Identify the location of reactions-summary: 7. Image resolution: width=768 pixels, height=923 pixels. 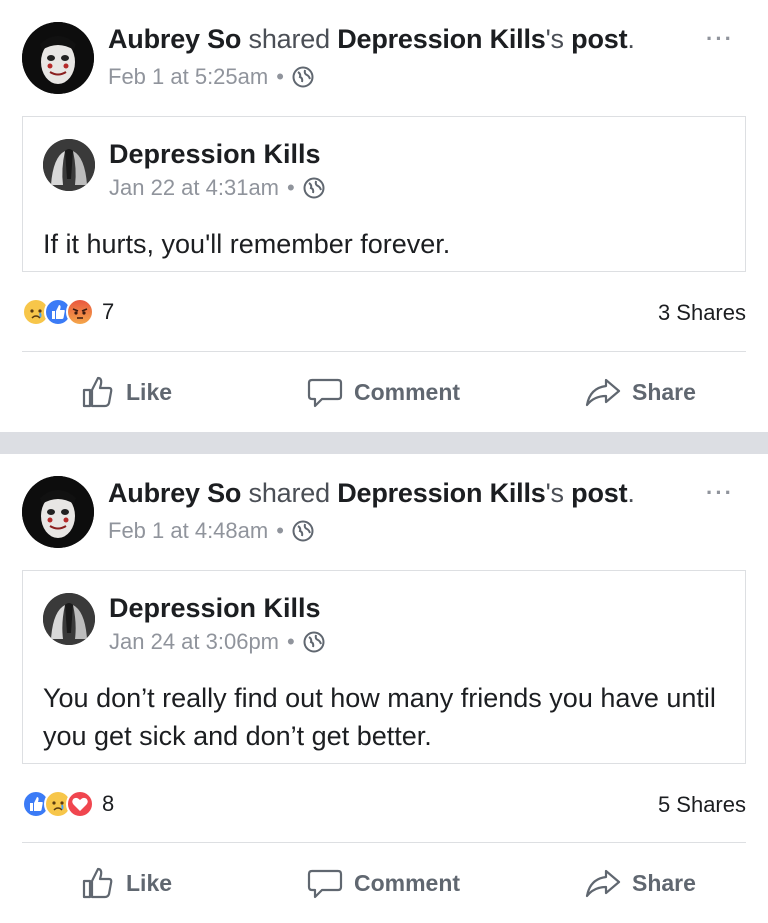
(68, 312).